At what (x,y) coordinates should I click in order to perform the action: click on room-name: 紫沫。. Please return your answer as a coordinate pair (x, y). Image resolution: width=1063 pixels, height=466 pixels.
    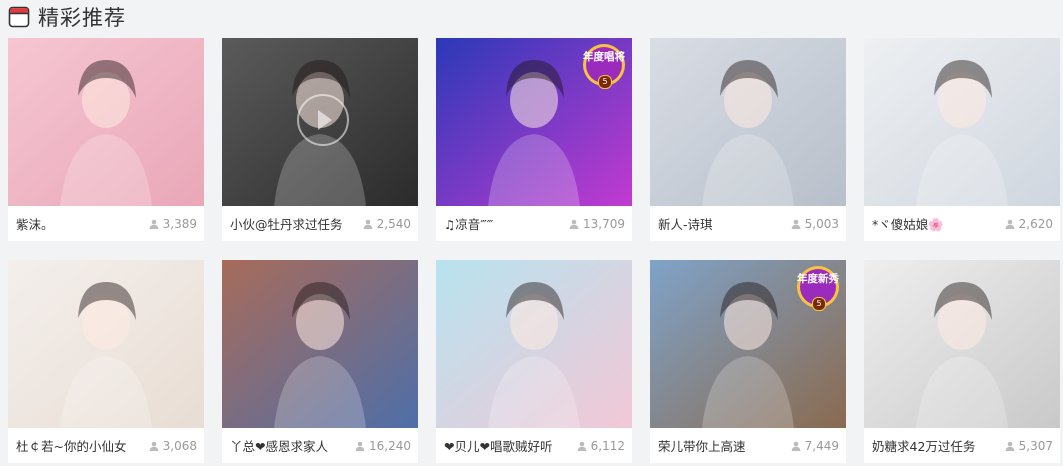
    Looking at the image, I should click on (35, 223).